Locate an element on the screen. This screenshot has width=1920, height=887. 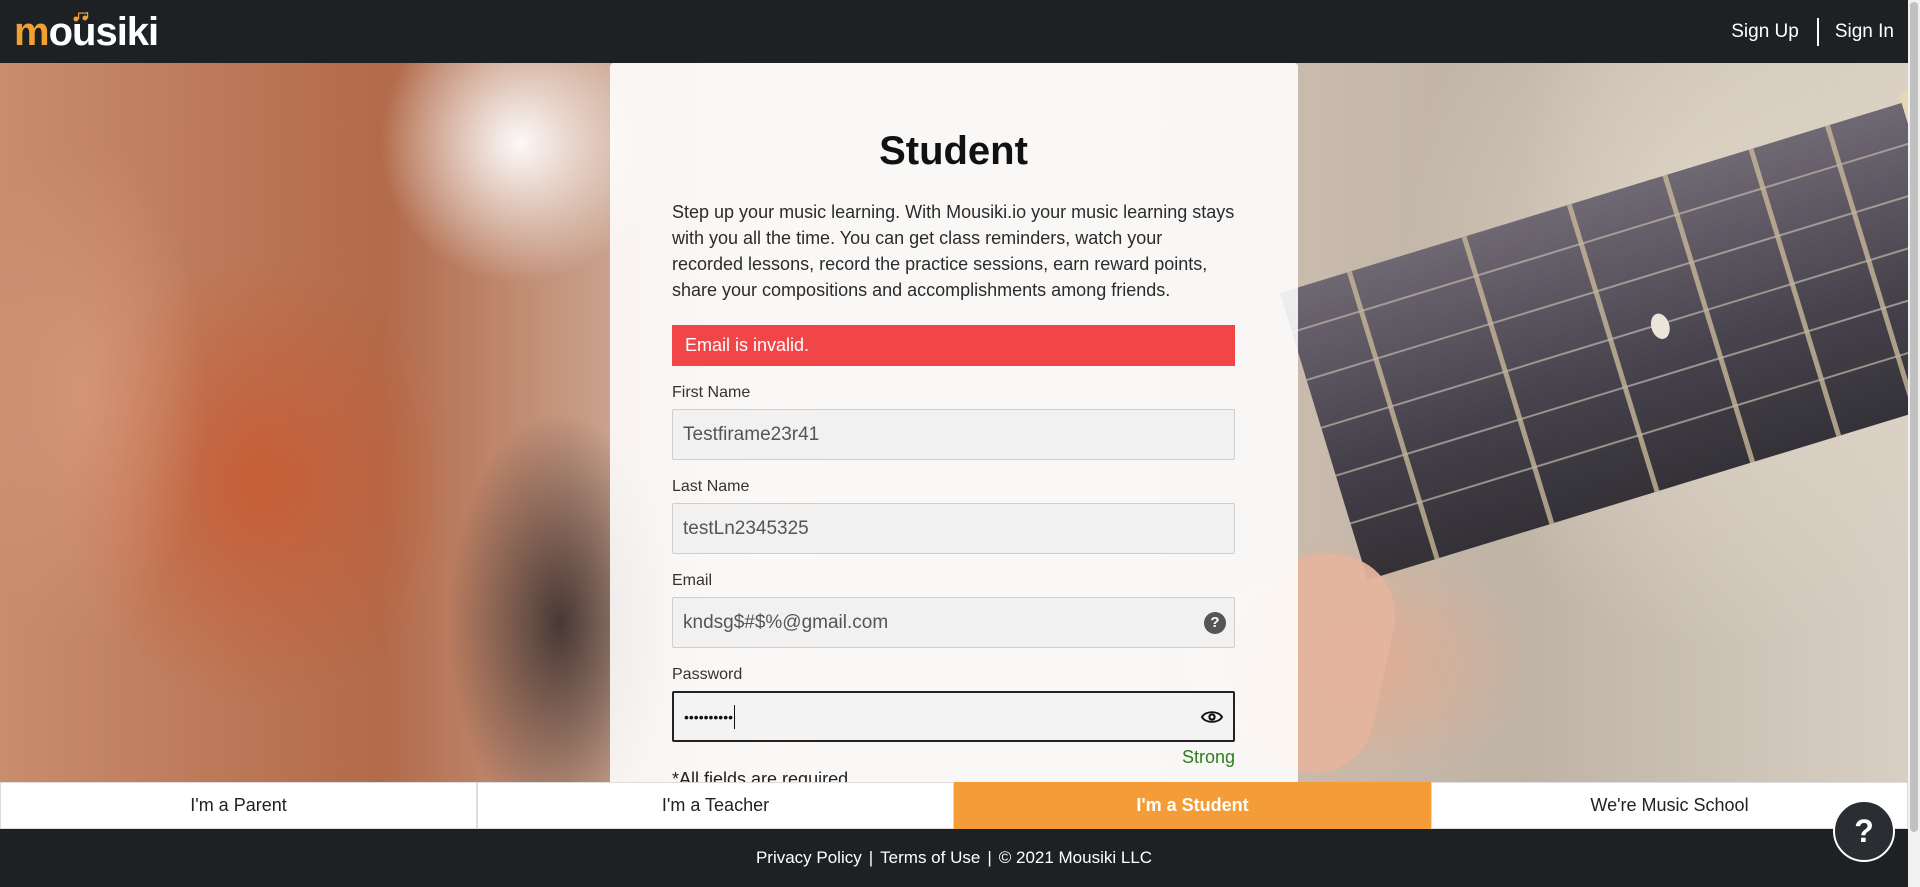
mousiki-logo: m ousiki is located at coordinates (87, 31).